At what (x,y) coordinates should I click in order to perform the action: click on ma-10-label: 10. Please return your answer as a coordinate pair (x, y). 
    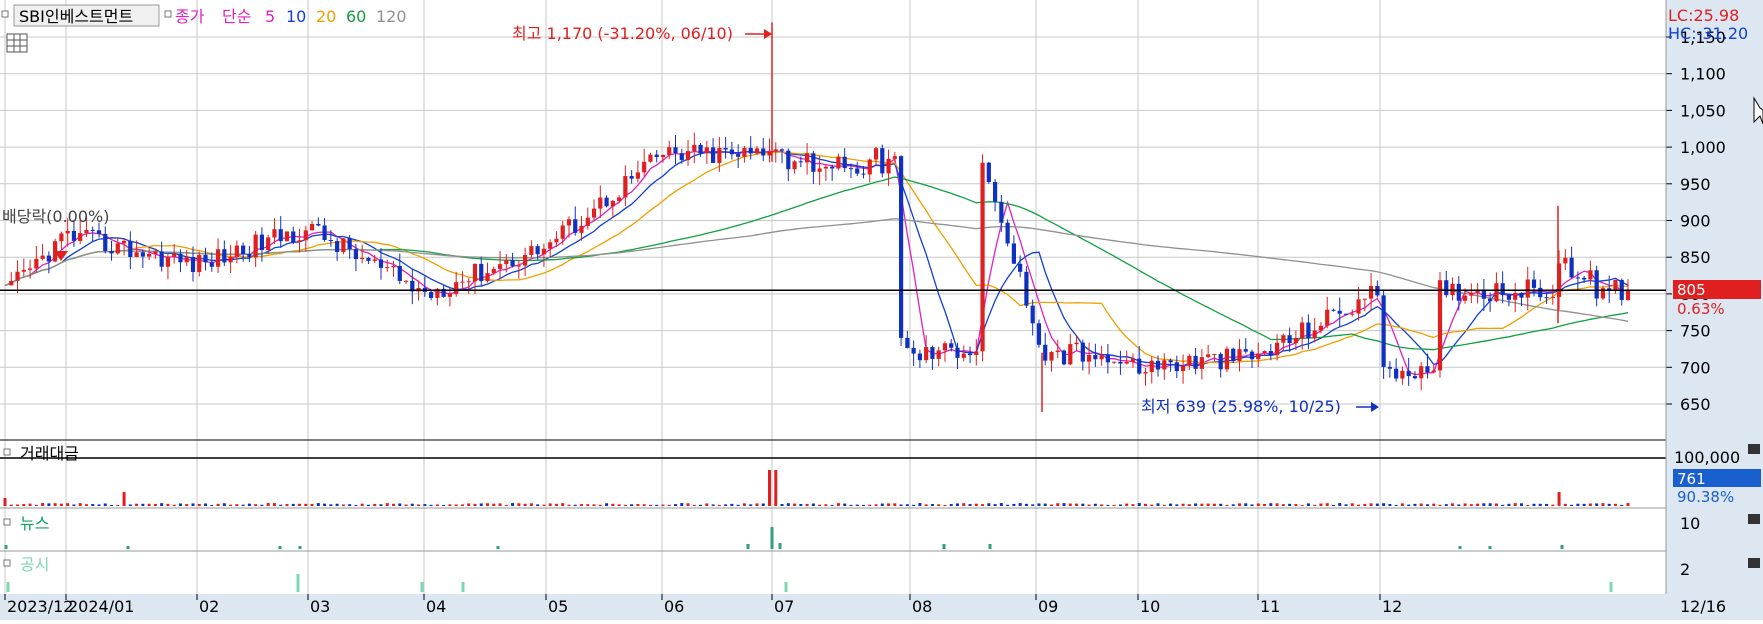
    Looking at the image, I should click on (296, 16).